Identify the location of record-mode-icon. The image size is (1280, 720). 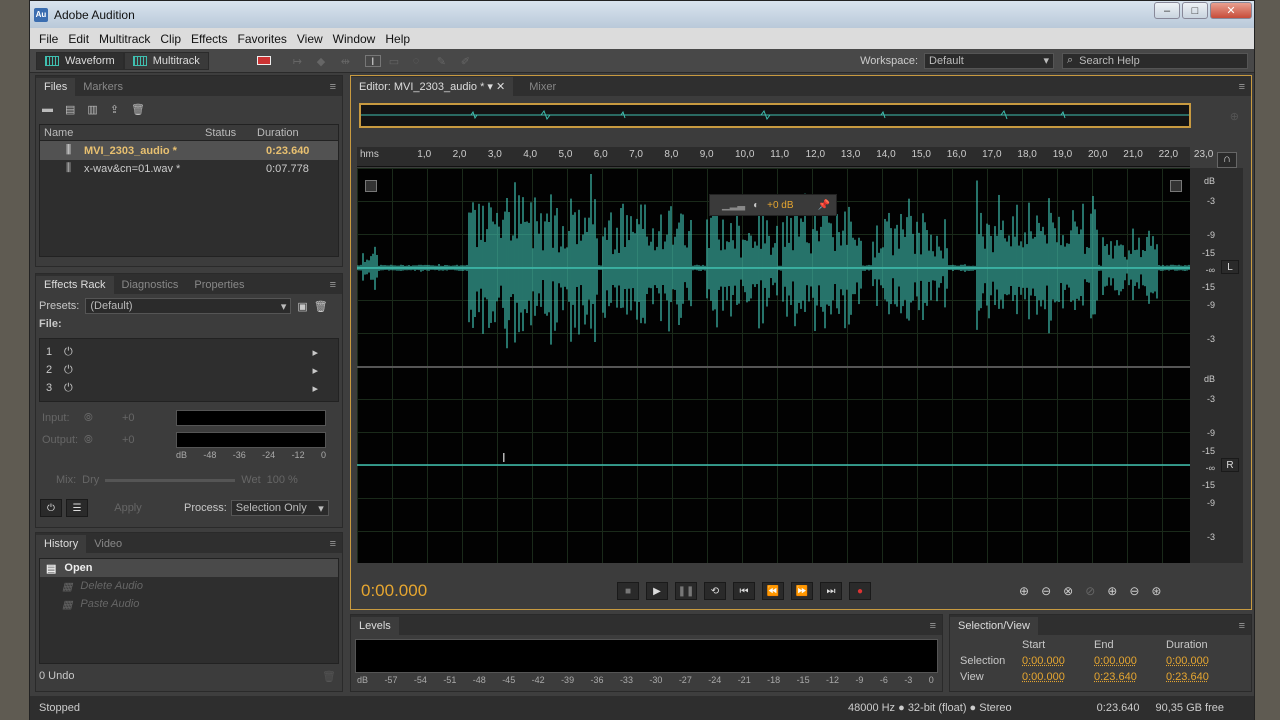
(263, 60).